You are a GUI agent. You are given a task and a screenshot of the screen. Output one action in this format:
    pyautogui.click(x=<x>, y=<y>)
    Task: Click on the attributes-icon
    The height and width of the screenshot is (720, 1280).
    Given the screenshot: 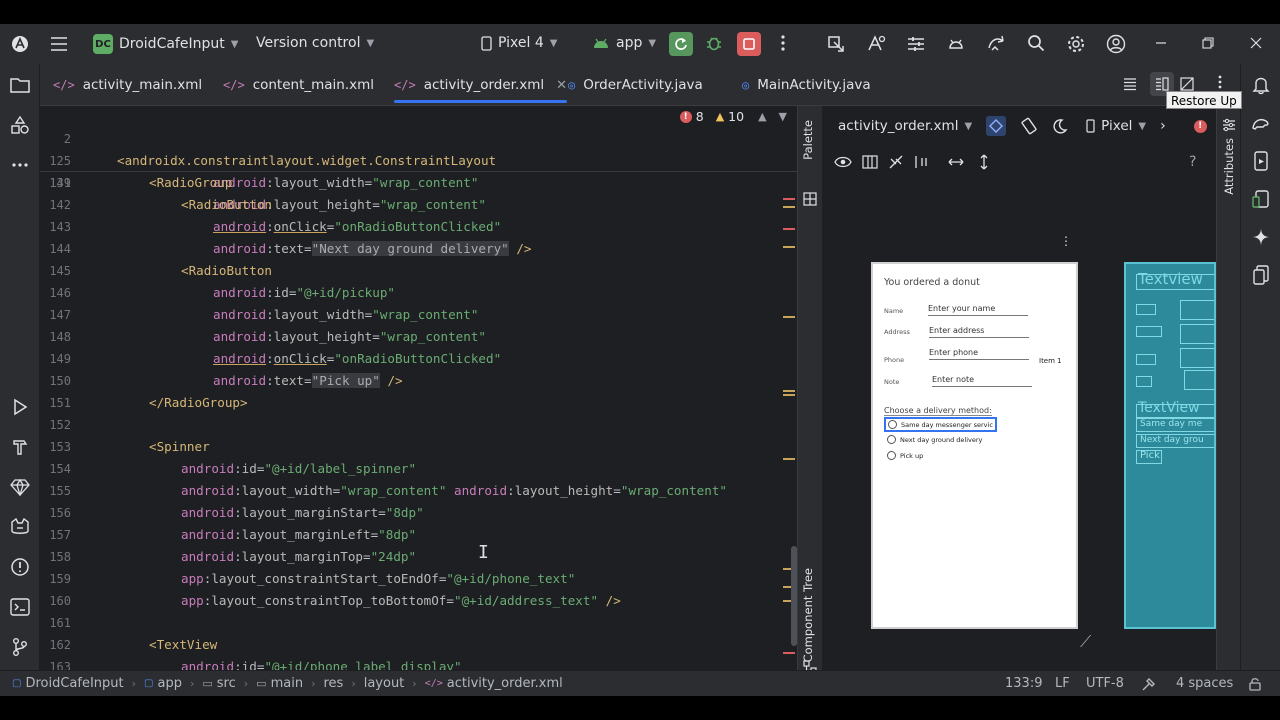 What is the action you would take?
    pyautogui.click(x=1229, y=125)
    